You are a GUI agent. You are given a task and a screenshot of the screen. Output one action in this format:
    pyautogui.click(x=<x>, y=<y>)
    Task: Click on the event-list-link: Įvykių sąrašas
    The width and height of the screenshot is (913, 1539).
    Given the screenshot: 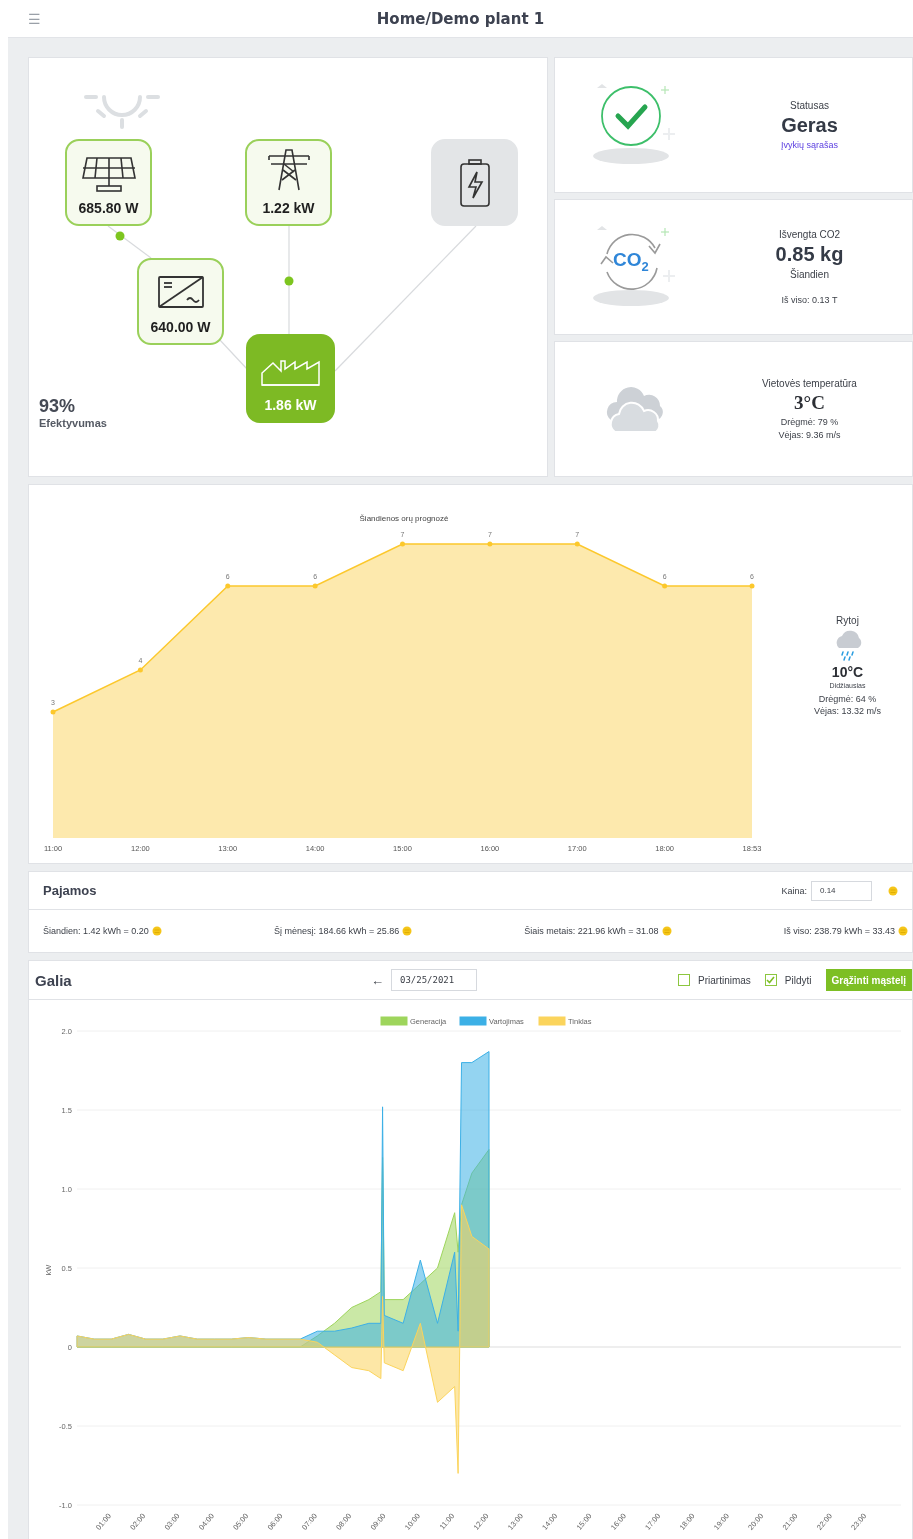 What is the action you would take?
    pyautogui.click(x=809, y=145)
    